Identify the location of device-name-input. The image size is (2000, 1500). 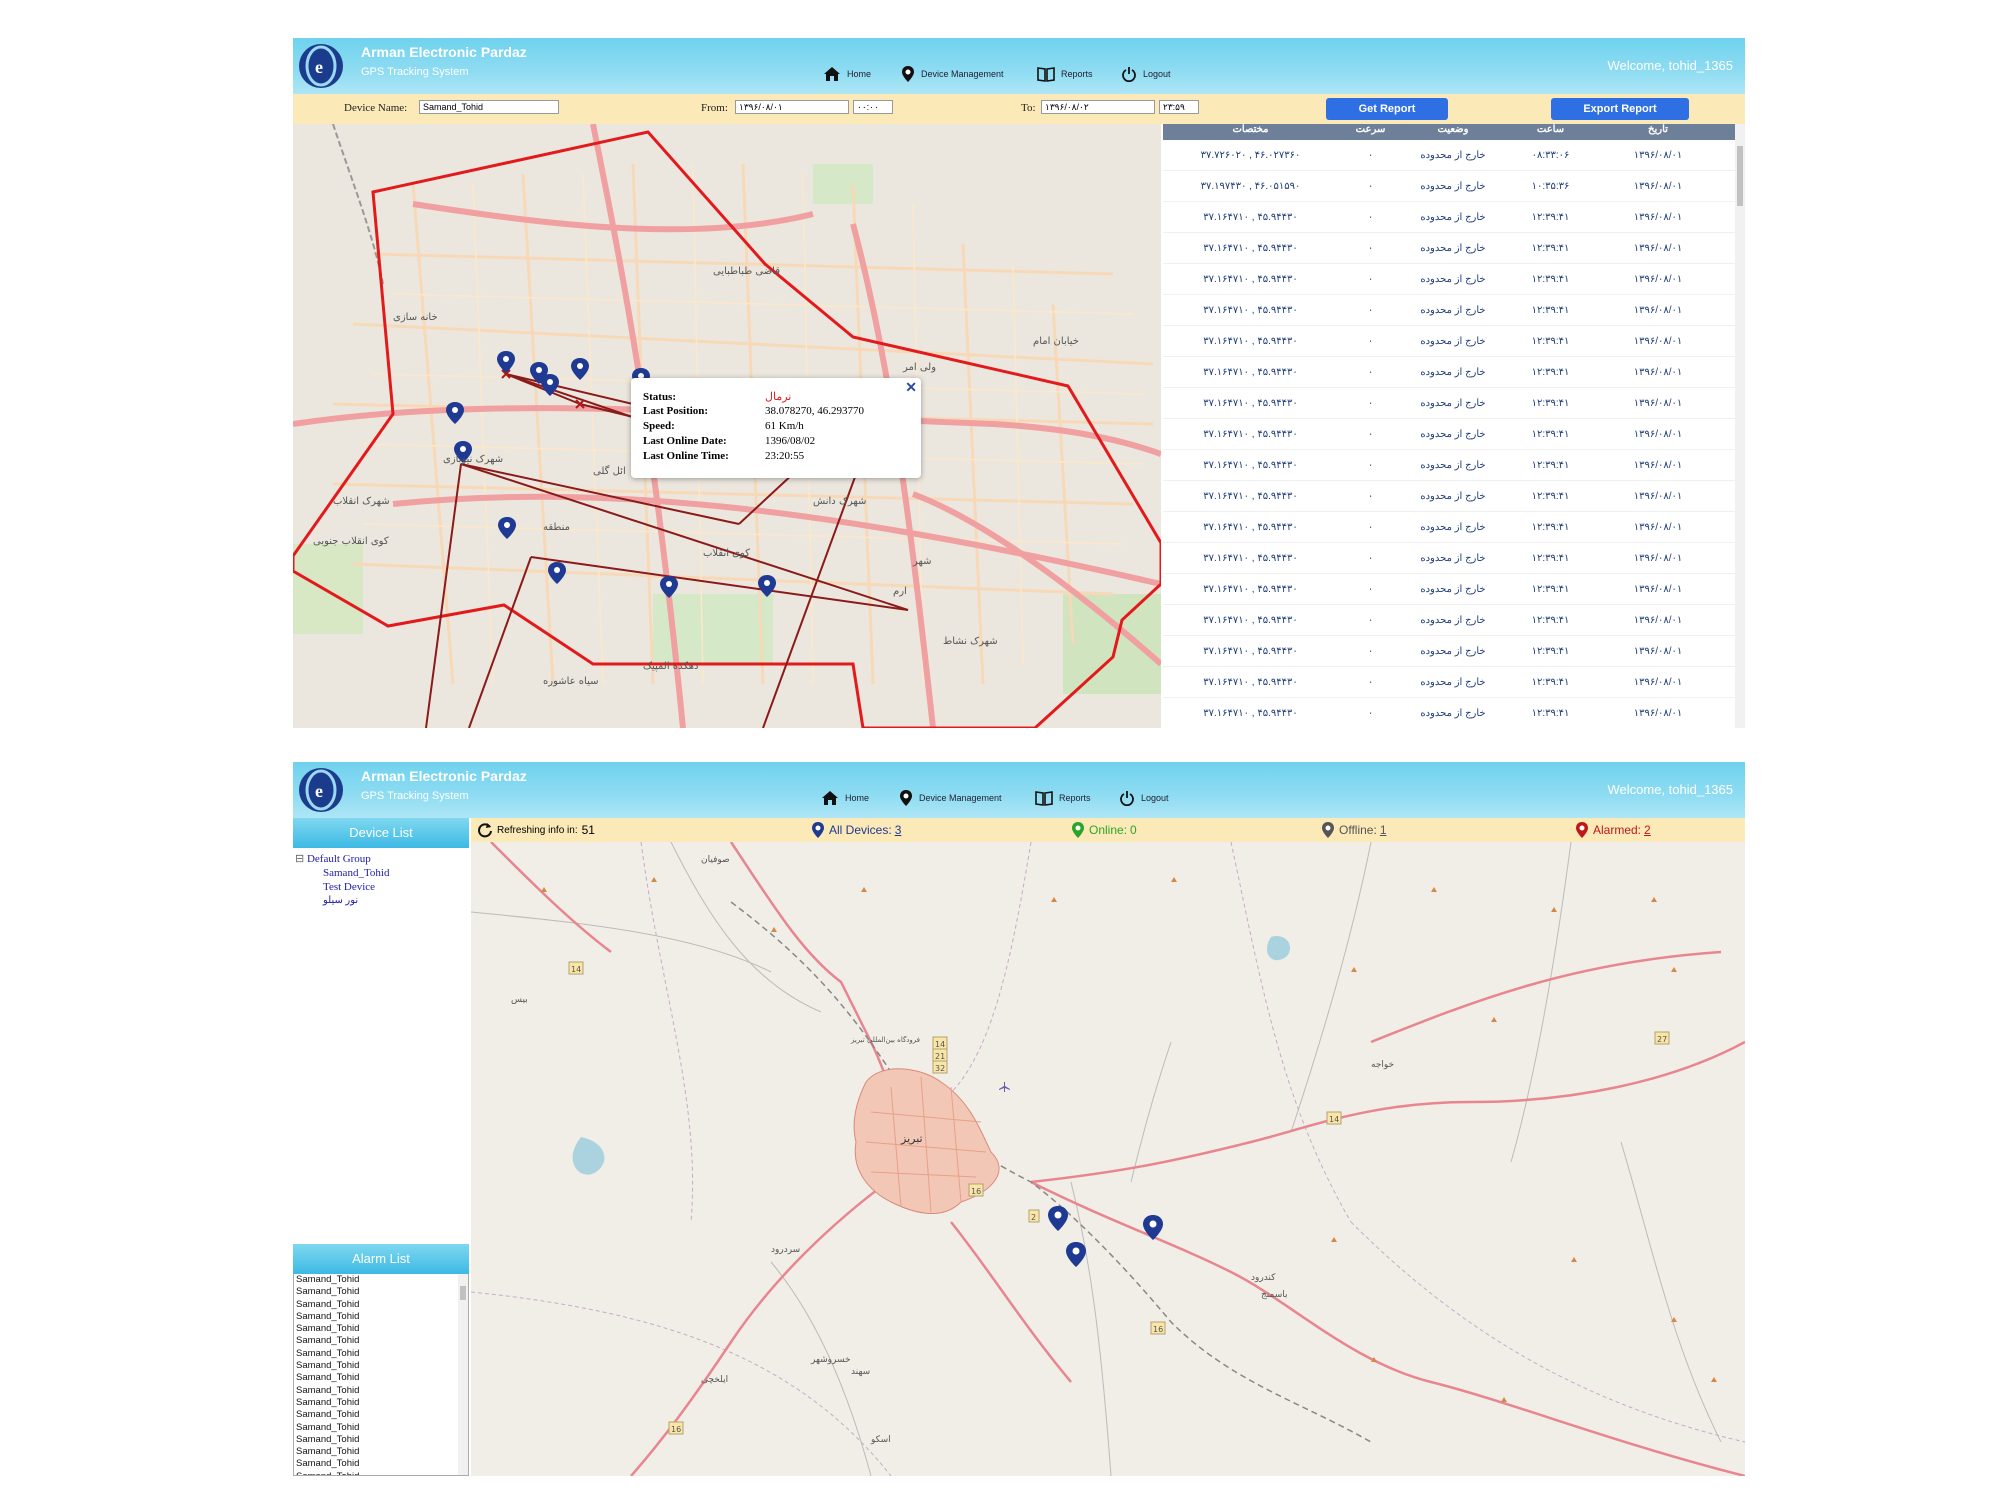
(489, 107).